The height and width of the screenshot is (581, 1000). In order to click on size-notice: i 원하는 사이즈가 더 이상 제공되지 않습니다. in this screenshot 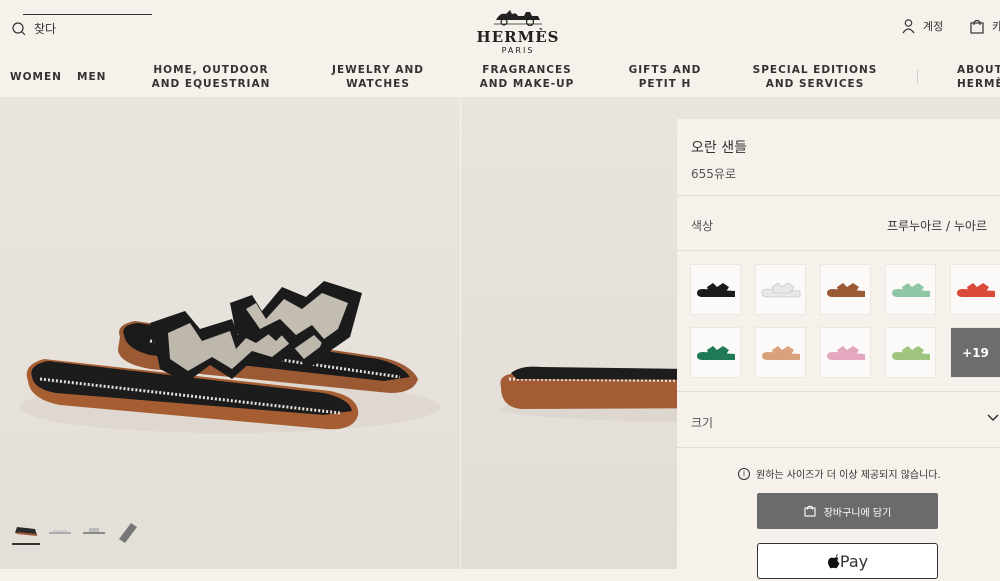, I will do `click(839, 473)`.